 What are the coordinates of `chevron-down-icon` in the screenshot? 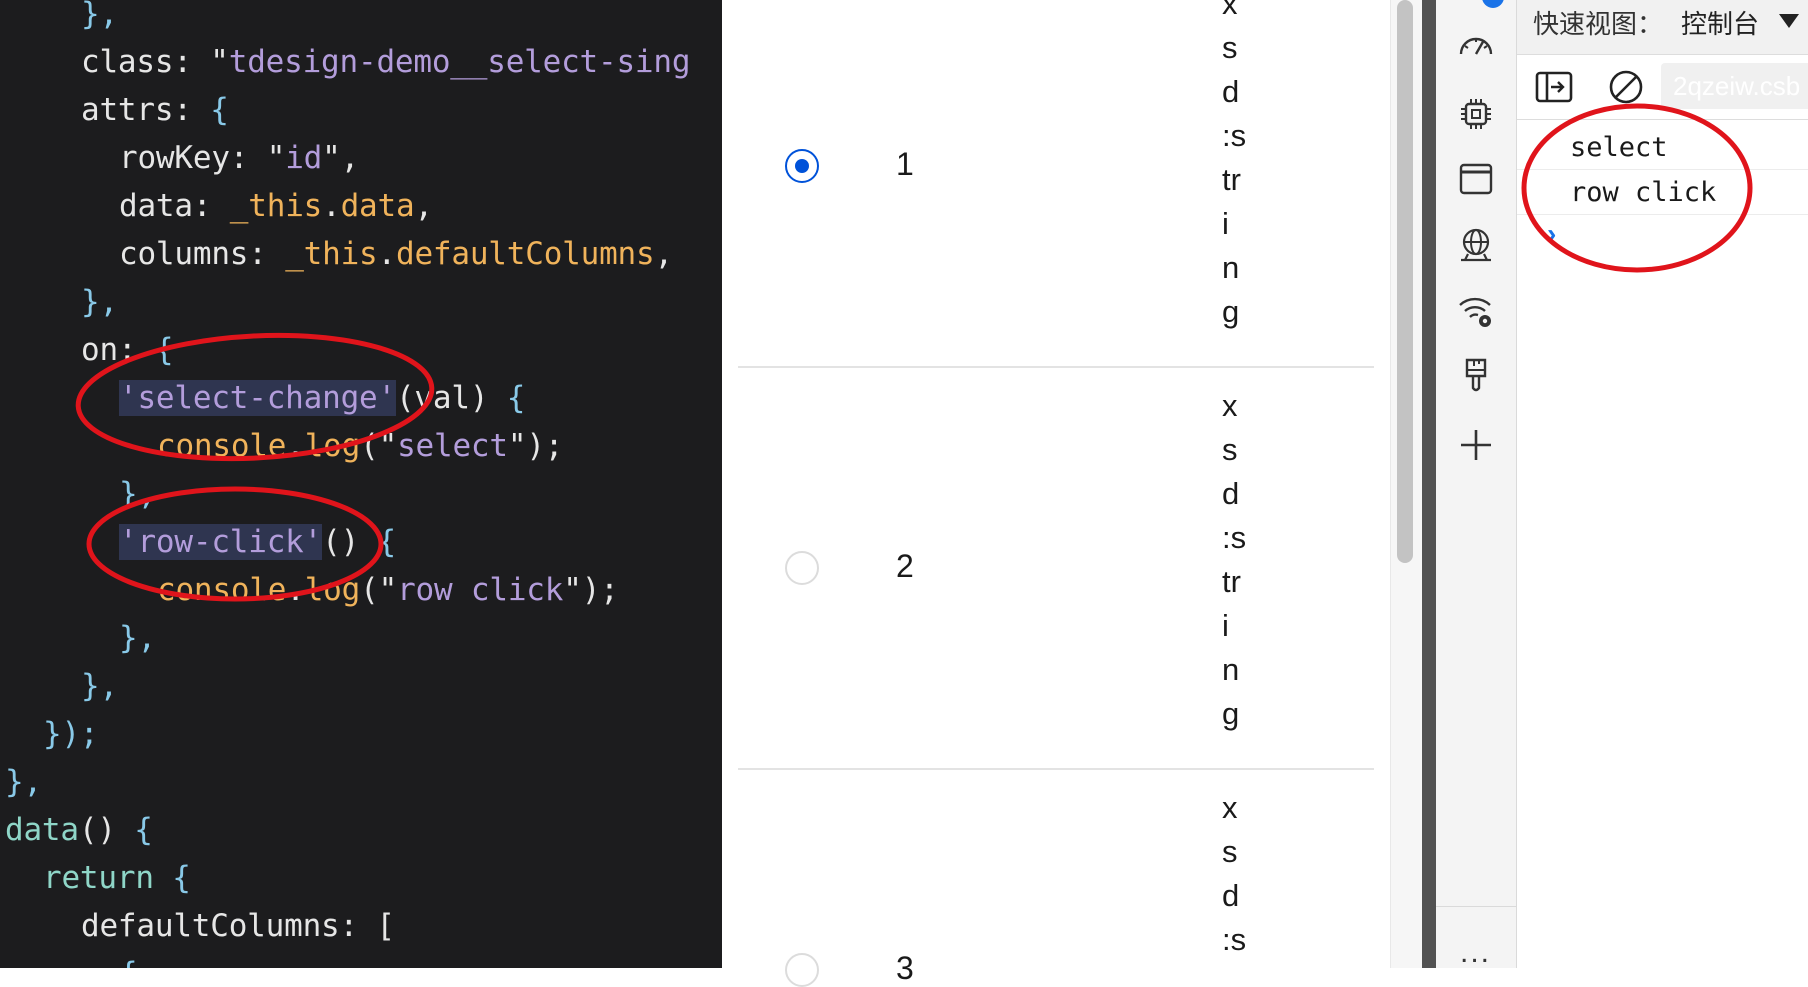 It's located at (1789, 21).